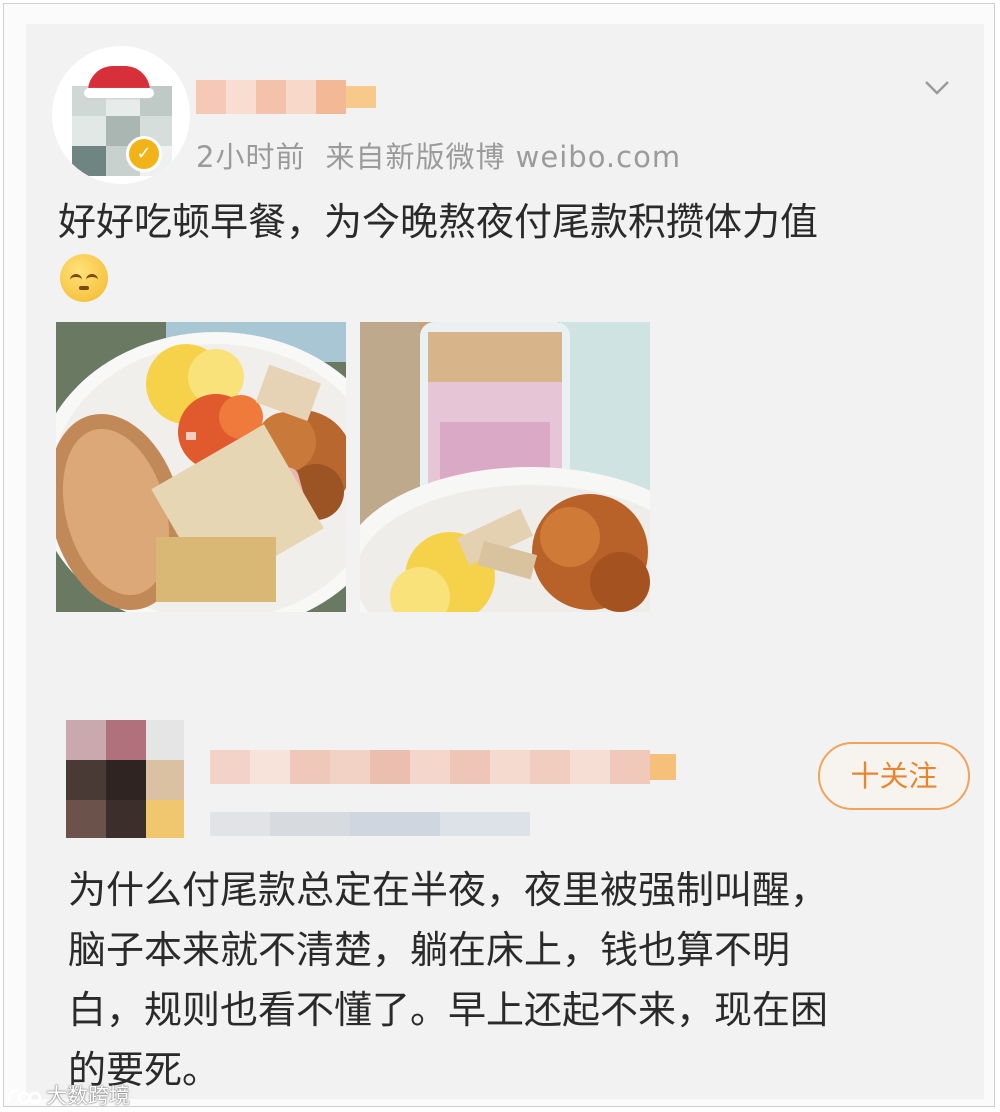 The height and width of the screenshot is (1112, 1000). Describe the element at coordinates (448, 890) in the screenshot. I see `comment-line: 为什么付尾款总定在半夜，夜里被强制叫醒，` at that location.